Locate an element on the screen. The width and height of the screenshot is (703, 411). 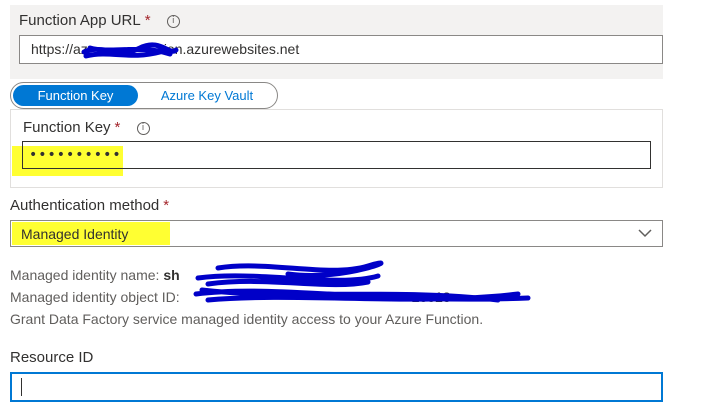
function-key-label: Function Key * i is located at coordinates (86, 127).